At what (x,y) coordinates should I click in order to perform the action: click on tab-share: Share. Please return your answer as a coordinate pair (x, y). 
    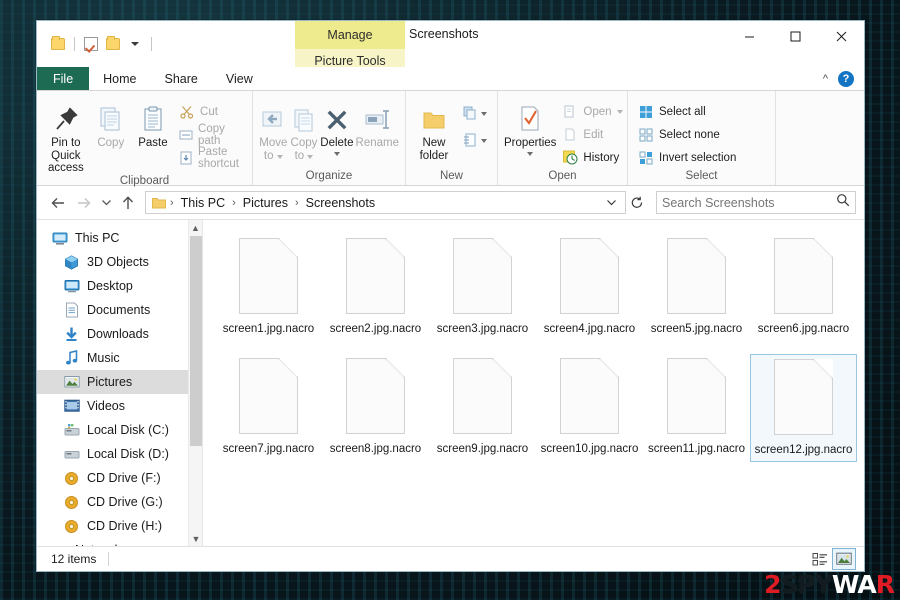
    Looking at the image, I should click on (181, 78).